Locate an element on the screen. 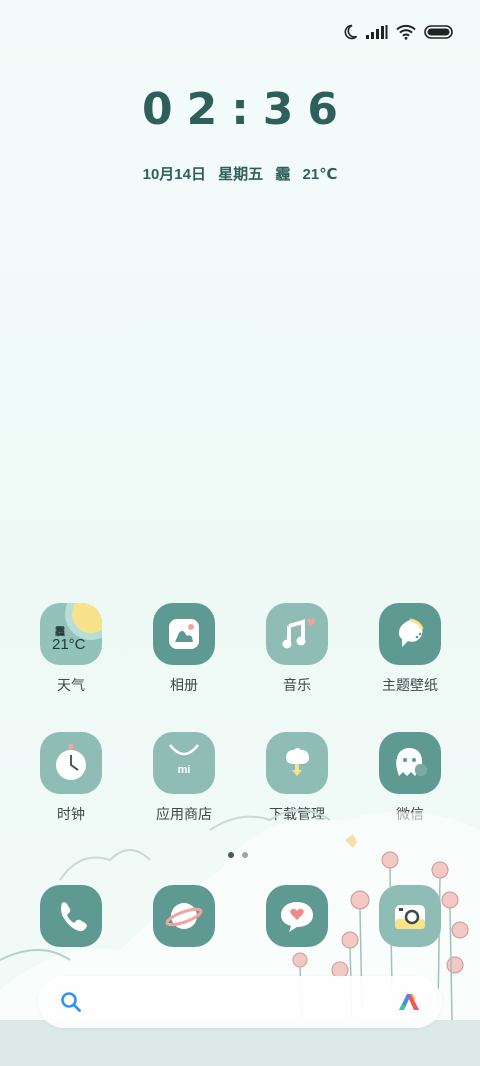  date-weekday: 星期五 is located at coordinates (241, 174).